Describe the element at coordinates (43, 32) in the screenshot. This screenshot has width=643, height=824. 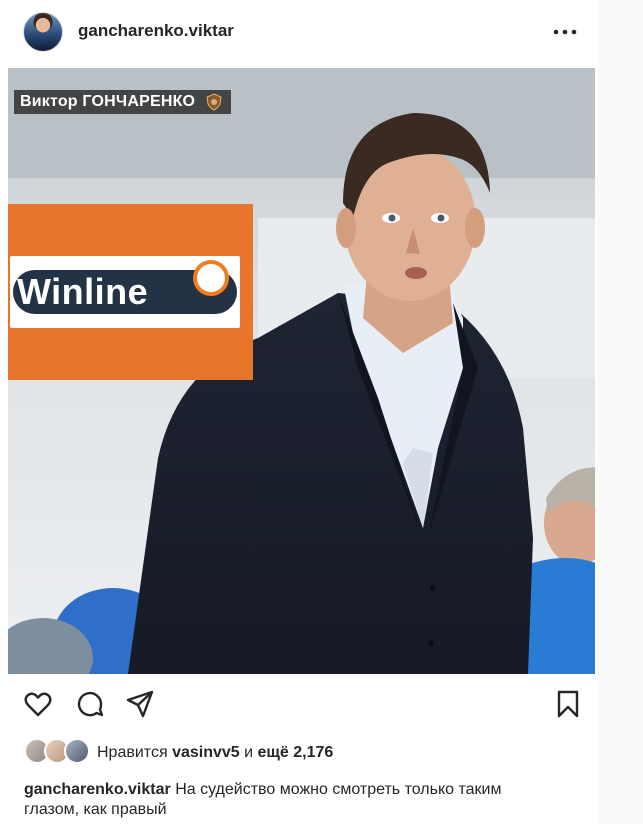
I see `avatar` at that location.